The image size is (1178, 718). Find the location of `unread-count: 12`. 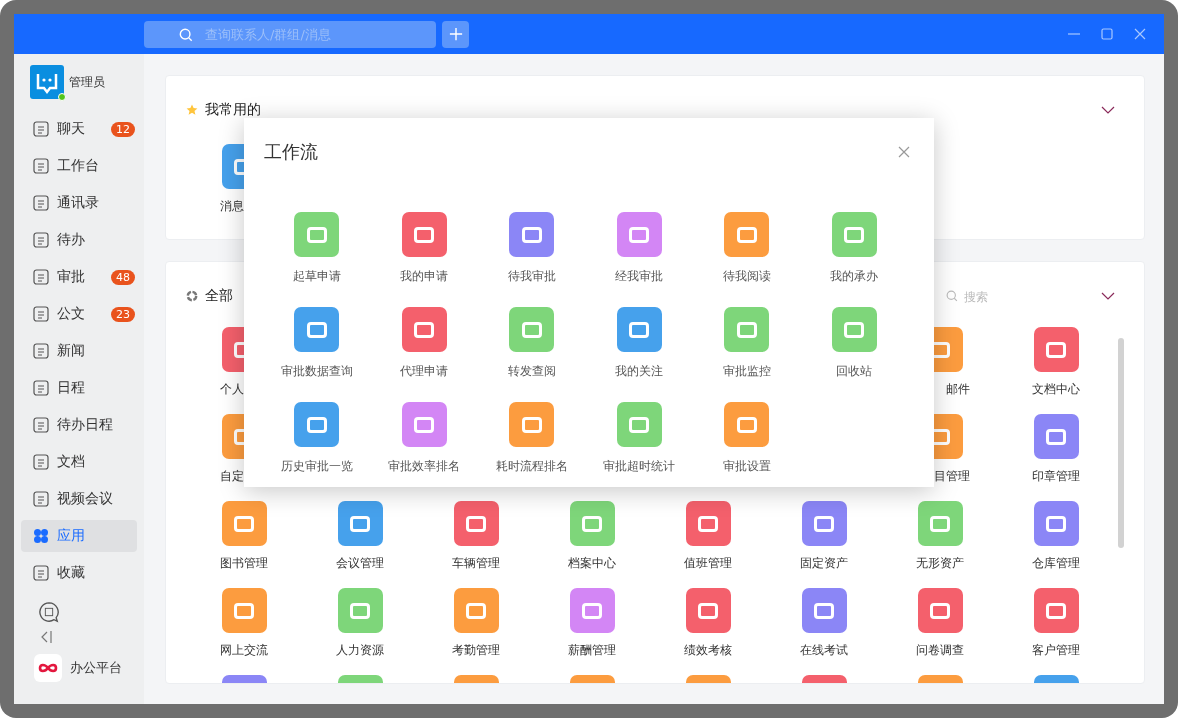

unread-count: 12 is located at coordinates (123, 129).